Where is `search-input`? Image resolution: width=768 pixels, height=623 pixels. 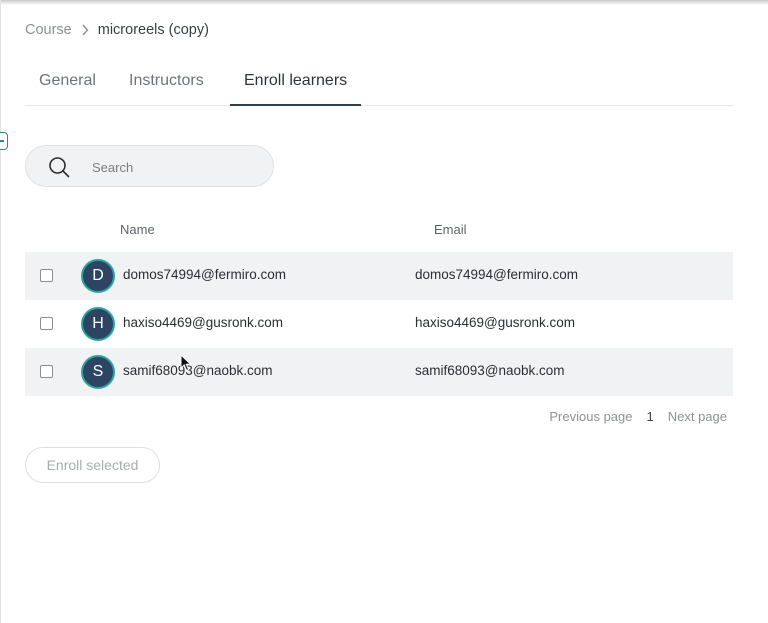
search-input is located at coordinates (177, 167).